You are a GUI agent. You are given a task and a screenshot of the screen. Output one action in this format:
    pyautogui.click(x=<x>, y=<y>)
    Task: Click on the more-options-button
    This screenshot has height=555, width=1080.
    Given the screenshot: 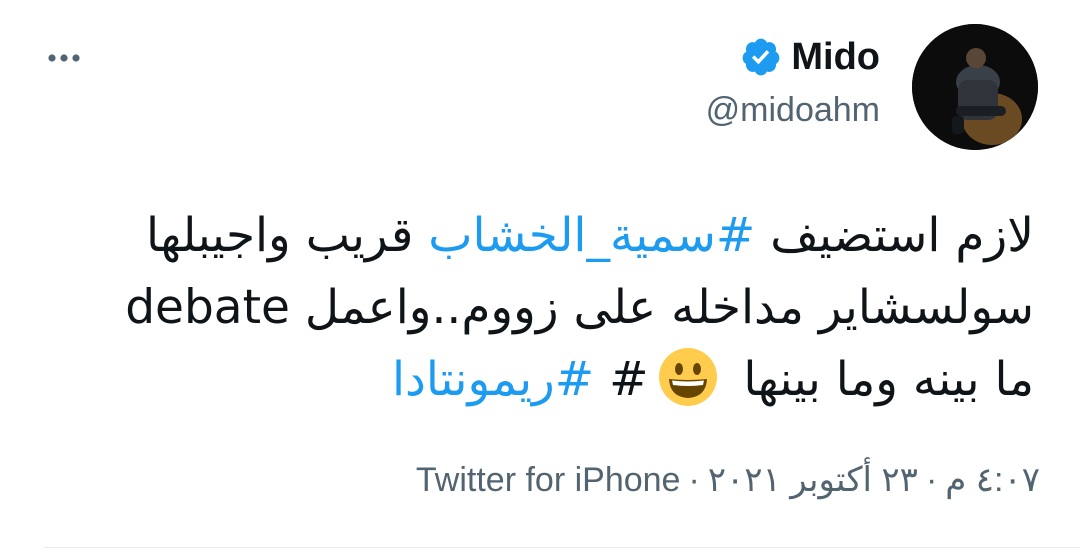 What is the action you would take?
    pyautogui.click(x=64, y=58)
    